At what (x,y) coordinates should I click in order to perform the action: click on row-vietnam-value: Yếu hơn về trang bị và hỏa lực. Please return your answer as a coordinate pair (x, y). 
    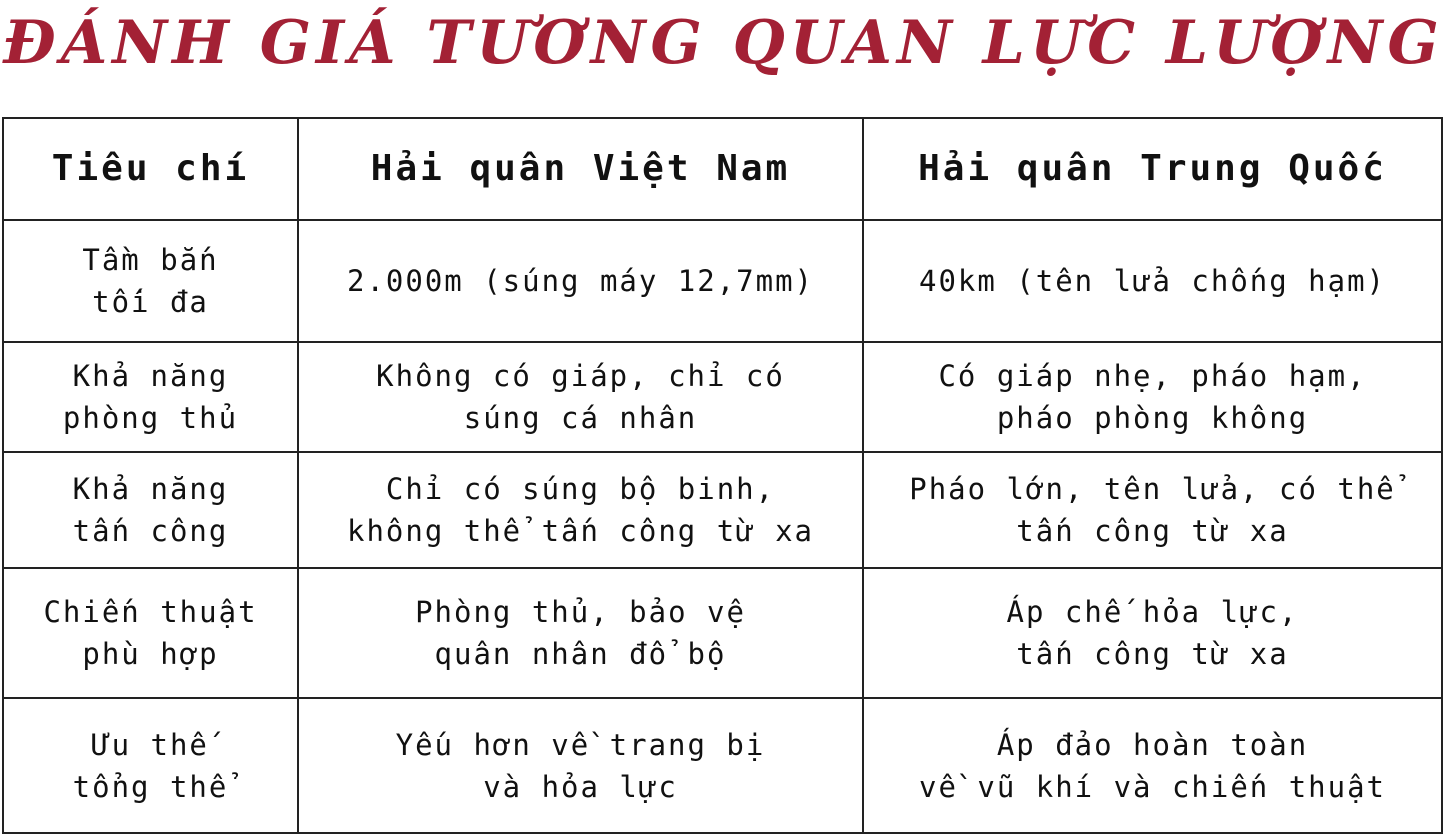
    Looking at the image, I should click on (580, 765).